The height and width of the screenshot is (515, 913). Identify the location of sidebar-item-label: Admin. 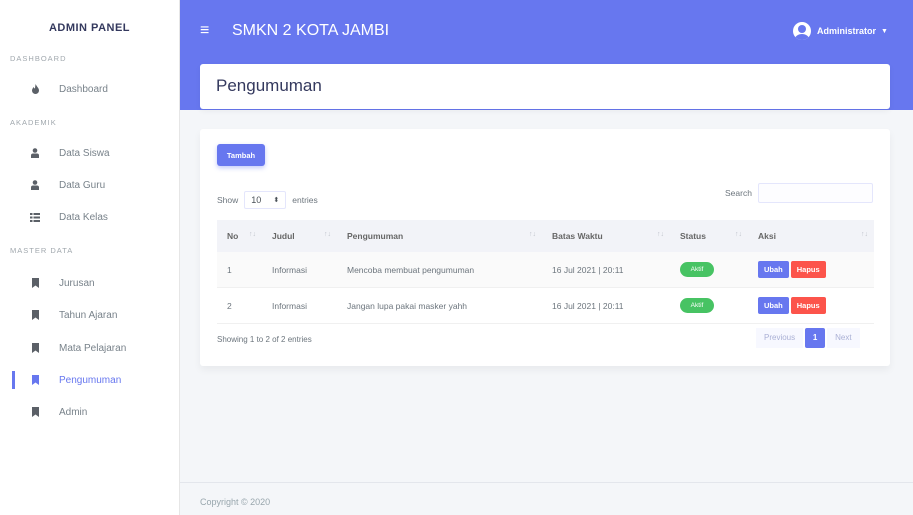
(73, 412).